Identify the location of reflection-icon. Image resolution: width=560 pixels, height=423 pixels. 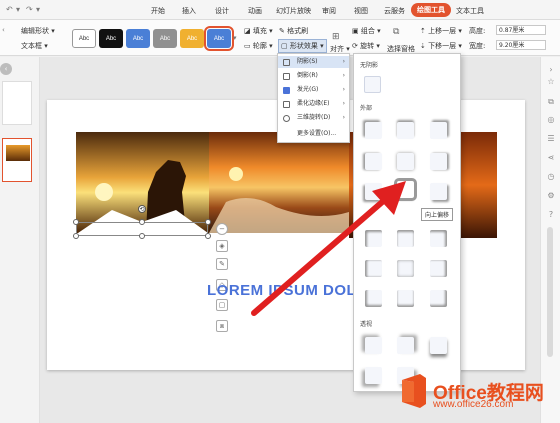
(286, 76).